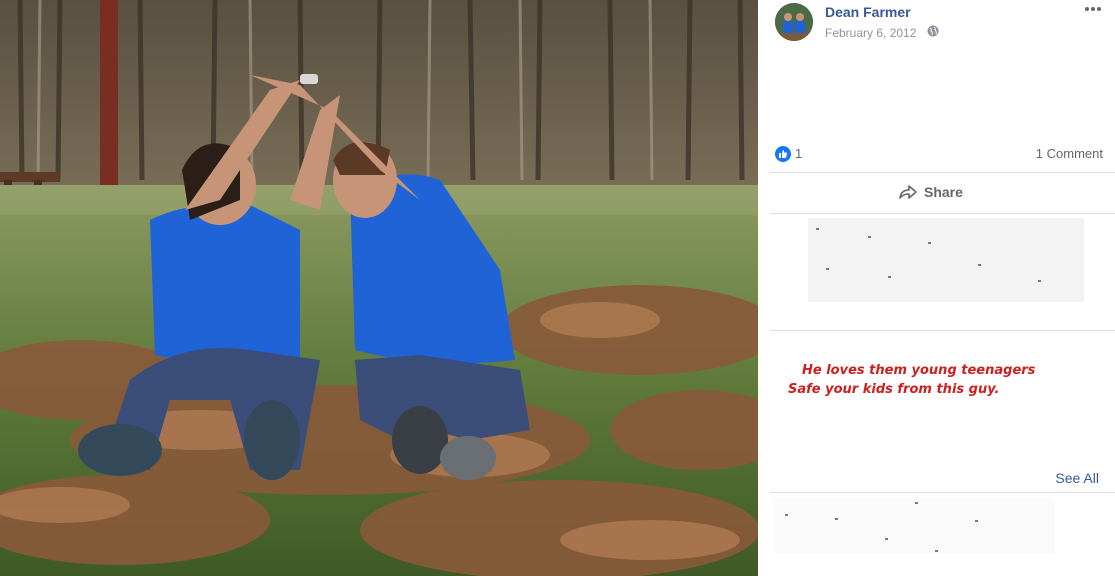  I want to click on overlay-line-1: He loves them young teenagers, so click(919, 370).